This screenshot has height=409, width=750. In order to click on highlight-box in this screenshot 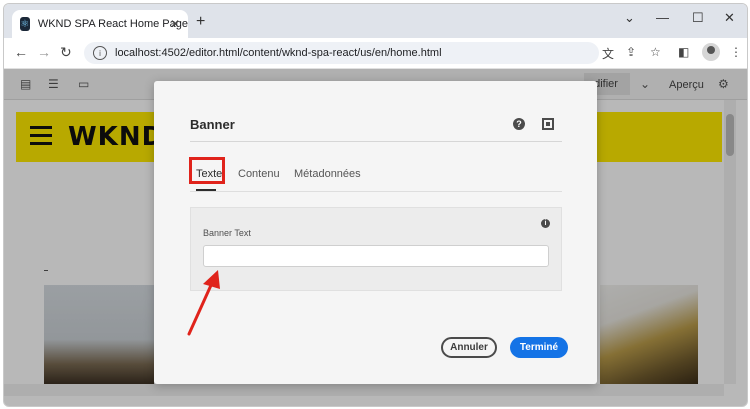, I will do `click(207, 170)`.